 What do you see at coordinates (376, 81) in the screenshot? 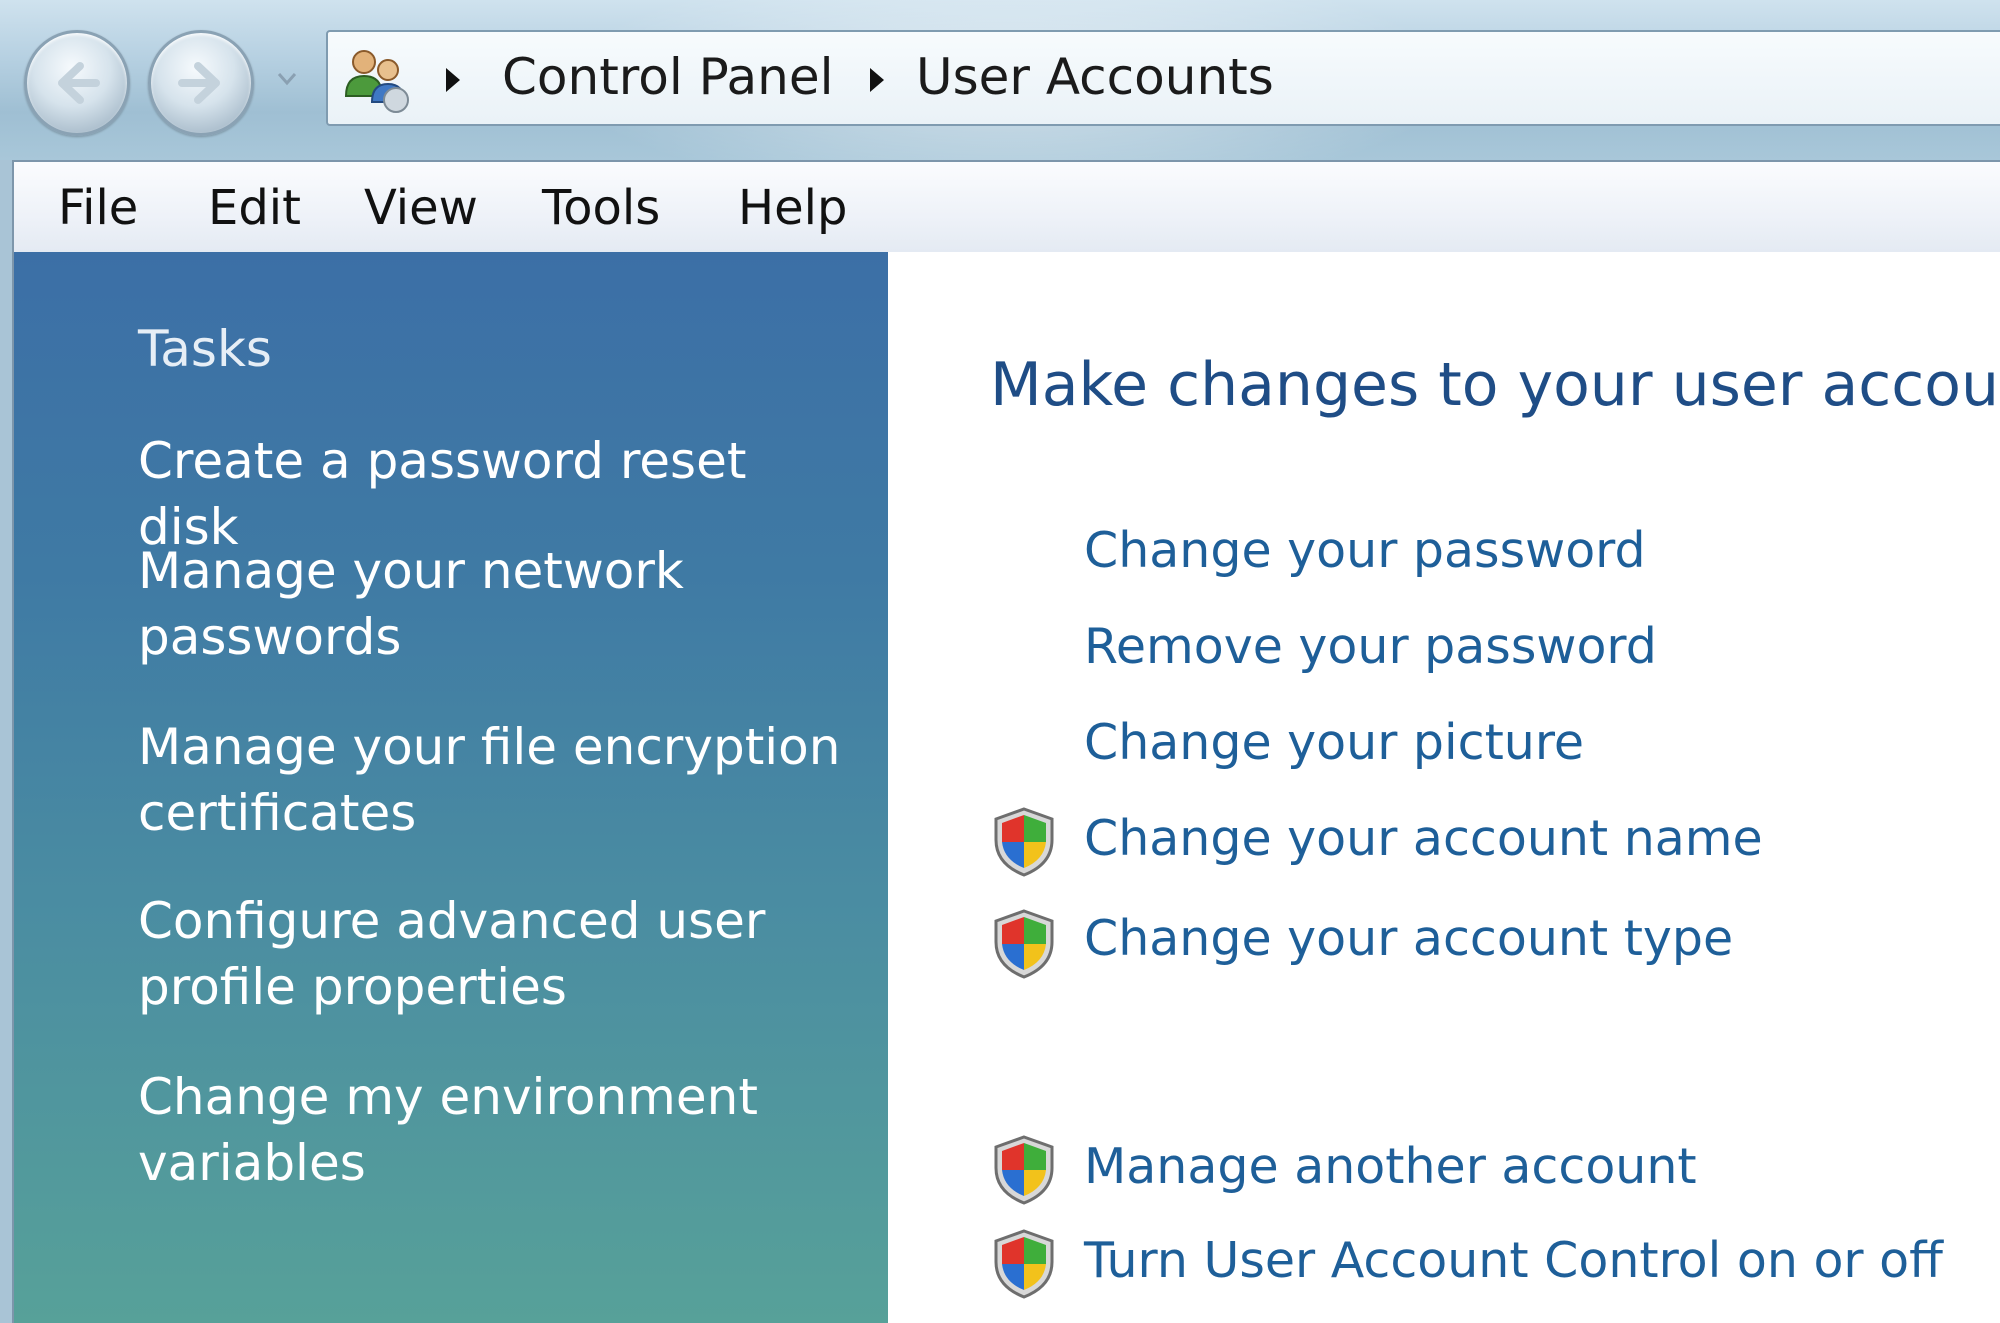
I see `user-accounts-icon` at bounding box center [376, 81].